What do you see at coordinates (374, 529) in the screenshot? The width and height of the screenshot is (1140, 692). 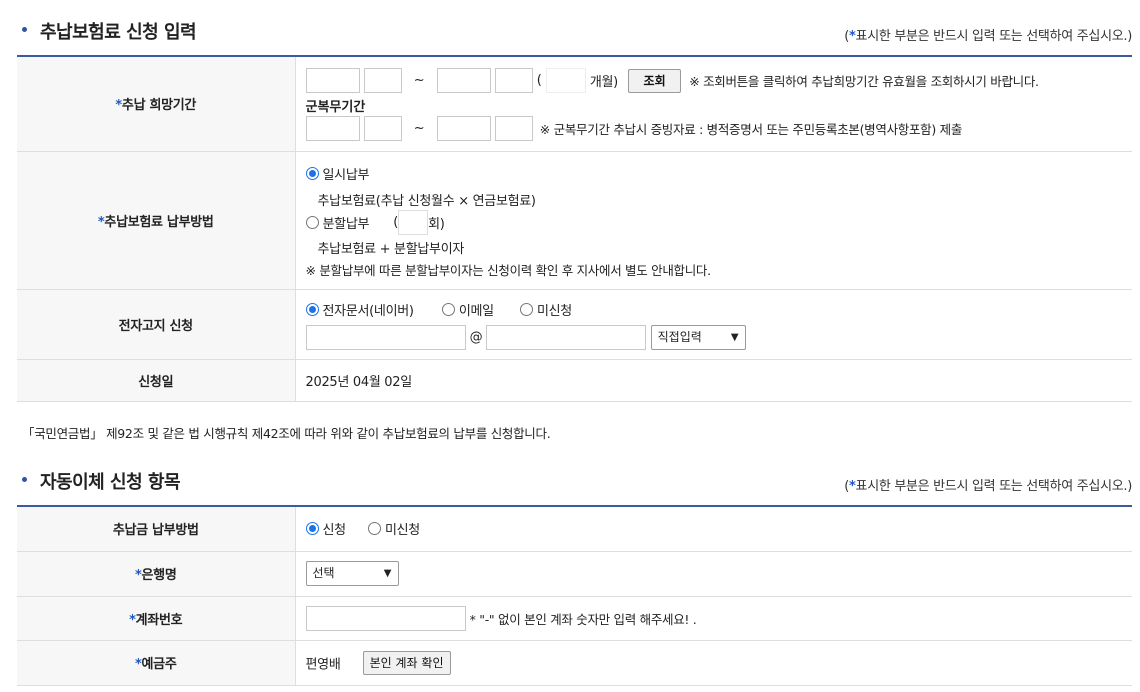 I see `not-apply-radio` at bounding box center [374, 529].